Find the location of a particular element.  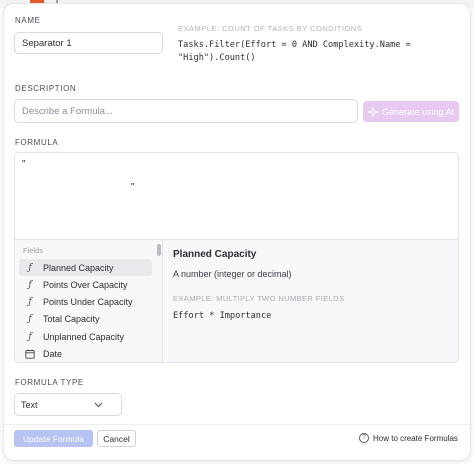

how-to-create-formulas-link: ? How to create Formulas is located at coordinates (408, 438).